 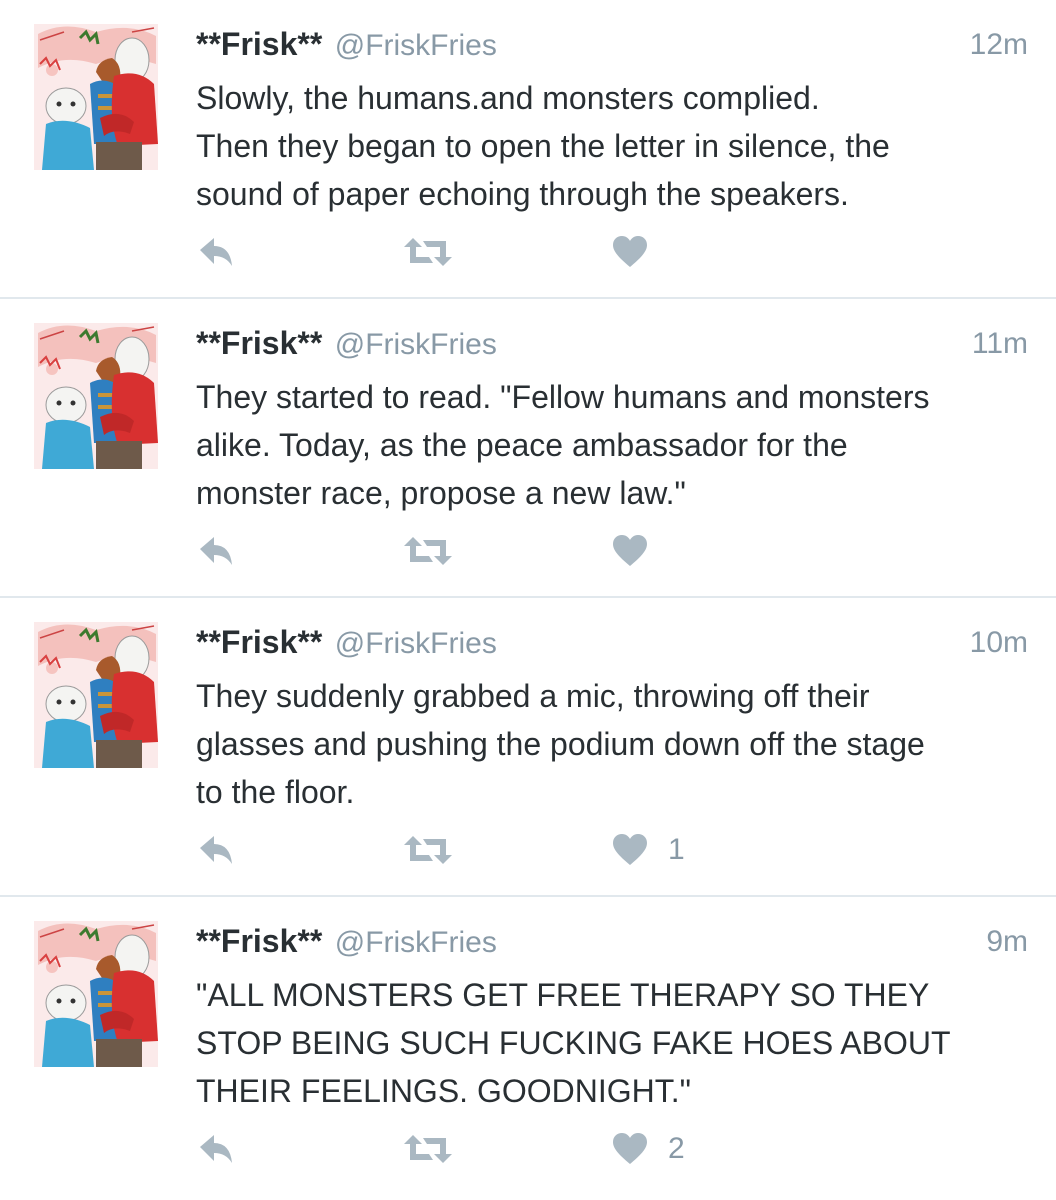 What do you see at coordinates (496, 850) in the screenshot?
I see `tweet-actions: 1` at bounding box center [496, 850].